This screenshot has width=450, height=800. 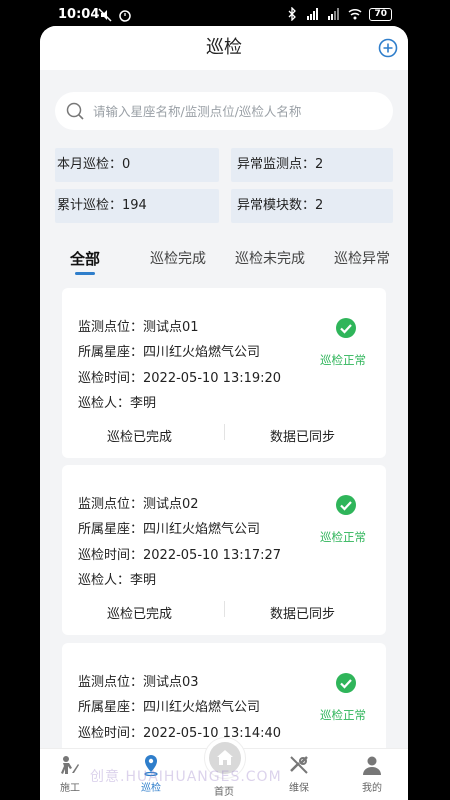 I want to click on nav-construction-label: 施工, so click(x=70, y=788).